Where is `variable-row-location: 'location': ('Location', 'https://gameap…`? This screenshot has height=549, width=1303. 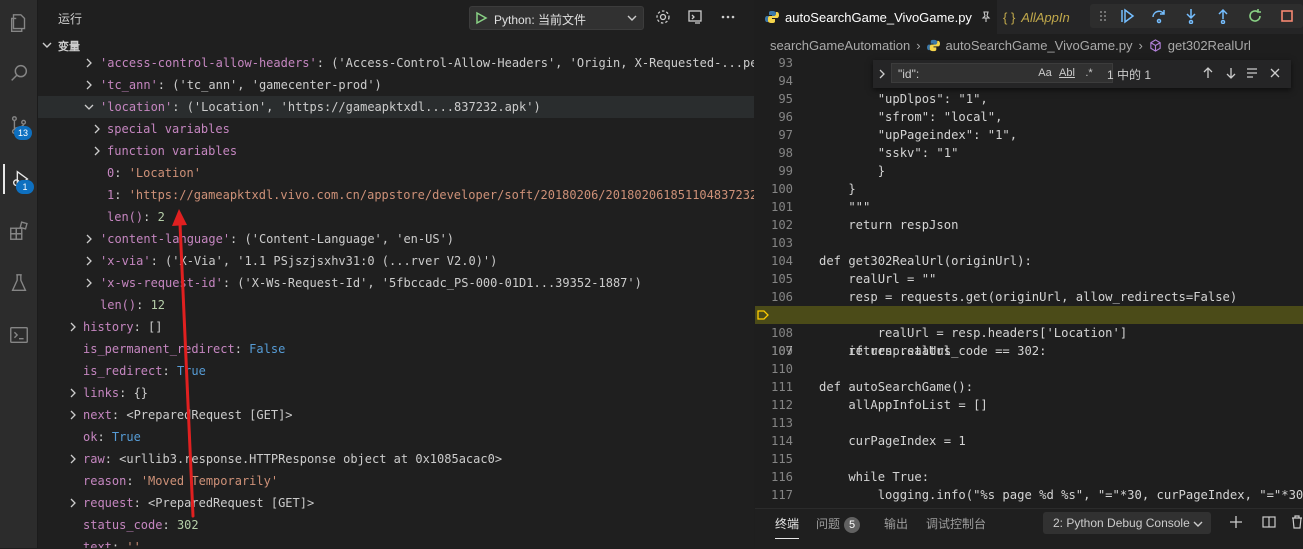 variable-row-location: 'location': ('Location', 'https://gameap… is located at coordinates (396, 107).